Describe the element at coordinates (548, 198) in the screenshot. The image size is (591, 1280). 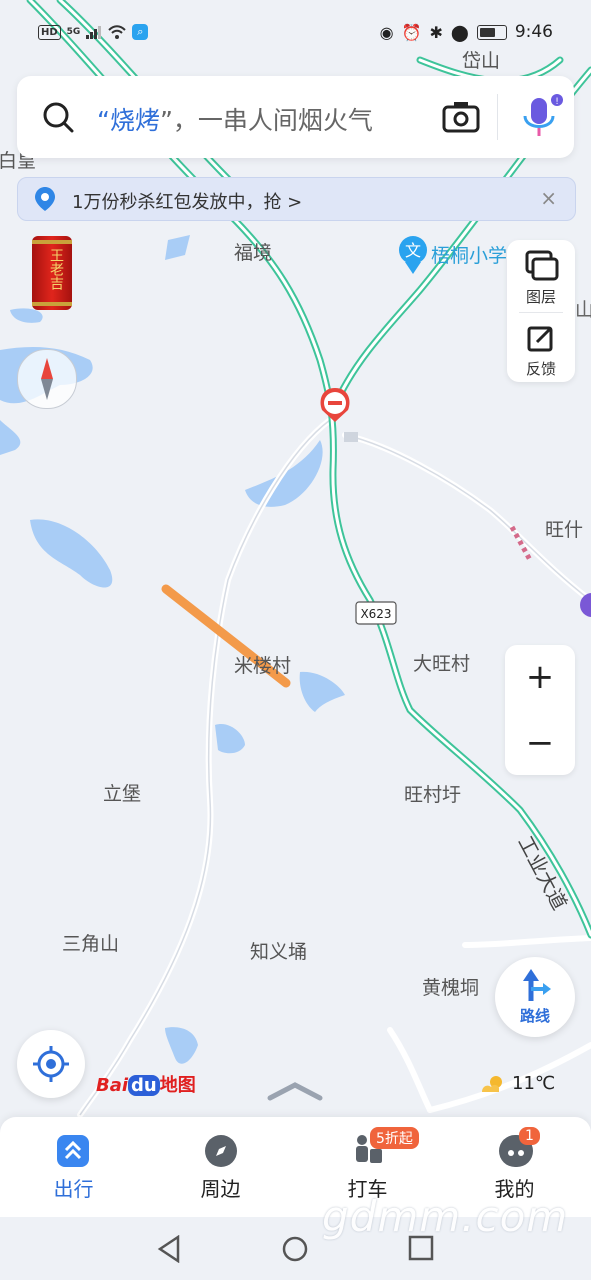
I see `promo-close-button: ×` at that location.